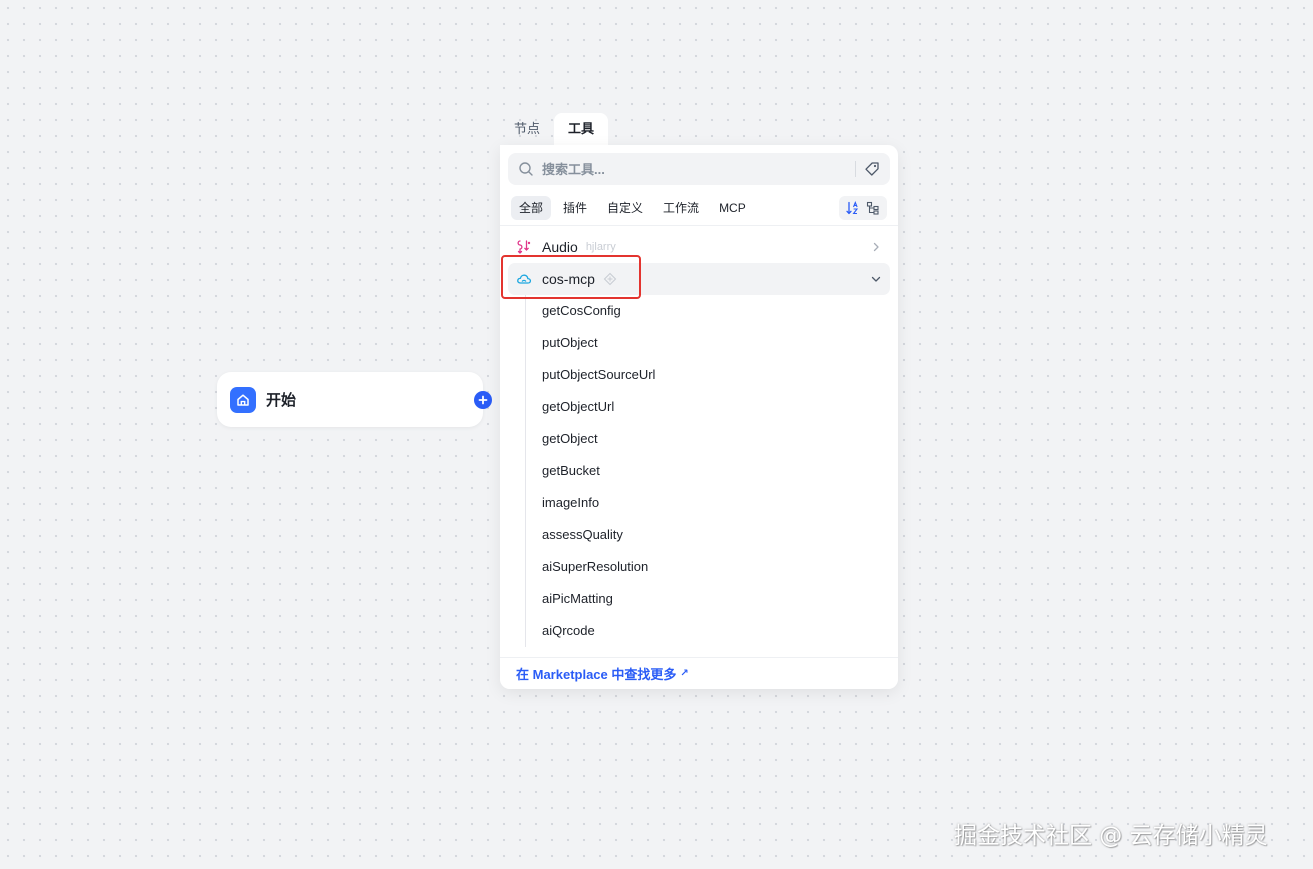 This screenshot has height=869, width=1313. Describe the element at coordinates (526, 169) in the screenshot. I see `search-icon` at that location.